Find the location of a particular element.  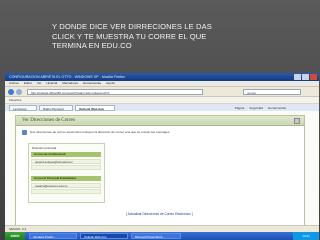

box-title: Dirección primaria is located at coordinates (44, 148).